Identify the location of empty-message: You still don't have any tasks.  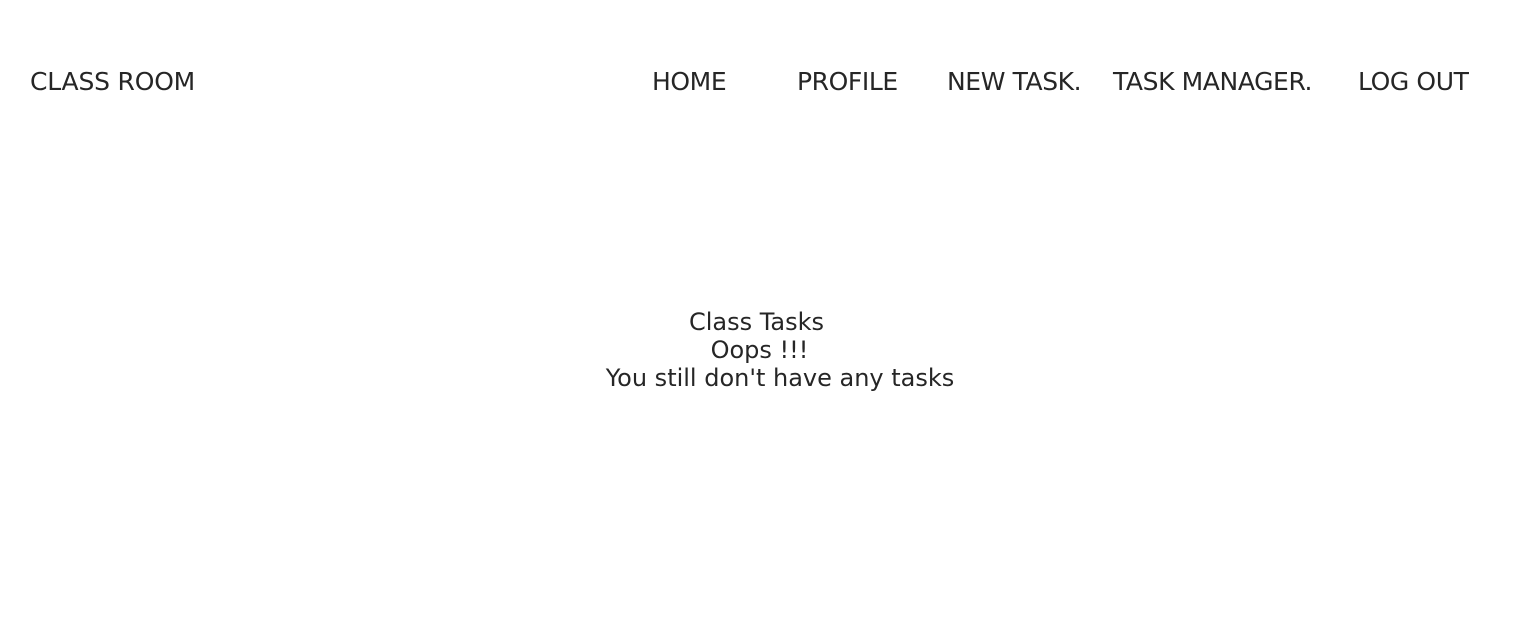
(780, 378).